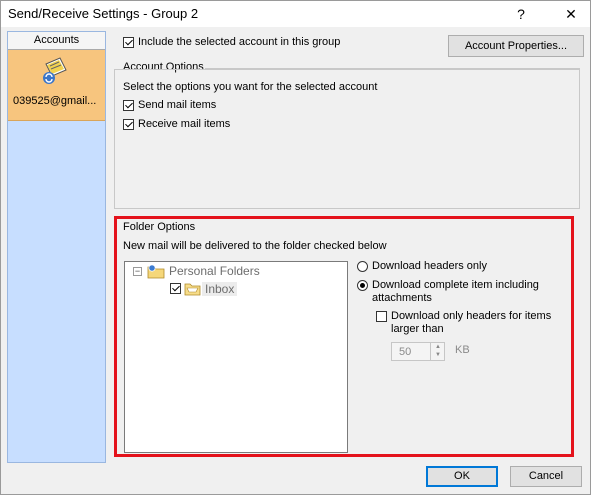 The width and height of the screenshot is (591, 495). I want to click on title-bar: Send/Receive Settings - Group 2 ? ✕, so click(295, 14).